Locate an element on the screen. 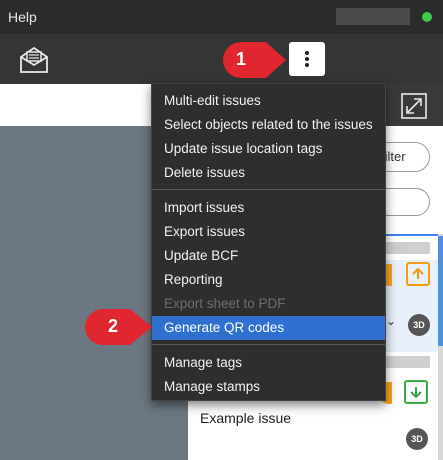  chevron-down-icon: ⌄ is located at coordinates (391, 321).